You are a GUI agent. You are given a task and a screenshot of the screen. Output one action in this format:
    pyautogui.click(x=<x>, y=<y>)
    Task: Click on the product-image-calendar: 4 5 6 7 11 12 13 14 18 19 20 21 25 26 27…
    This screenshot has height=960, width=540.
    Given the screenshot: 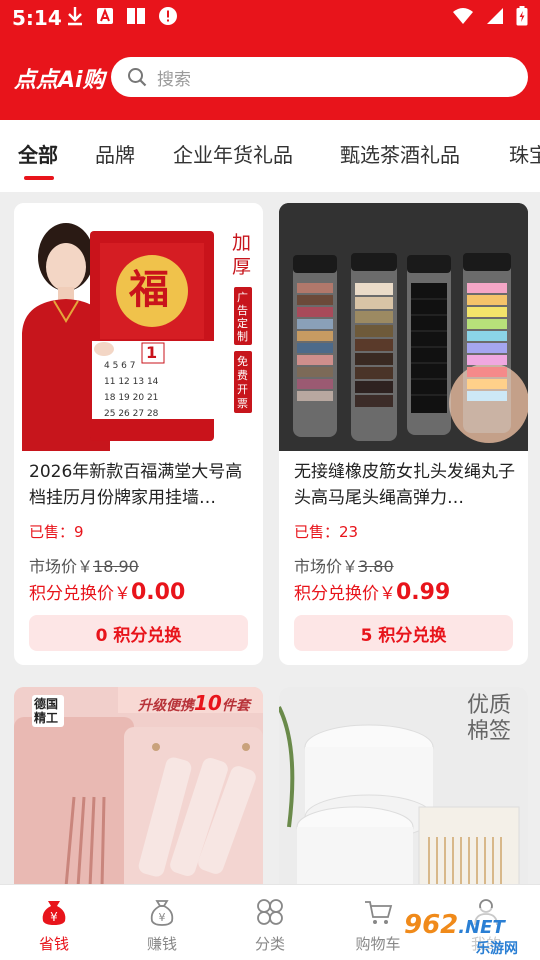 What is the action you would take?
    pyautogui.click(x=138, y=327)
    